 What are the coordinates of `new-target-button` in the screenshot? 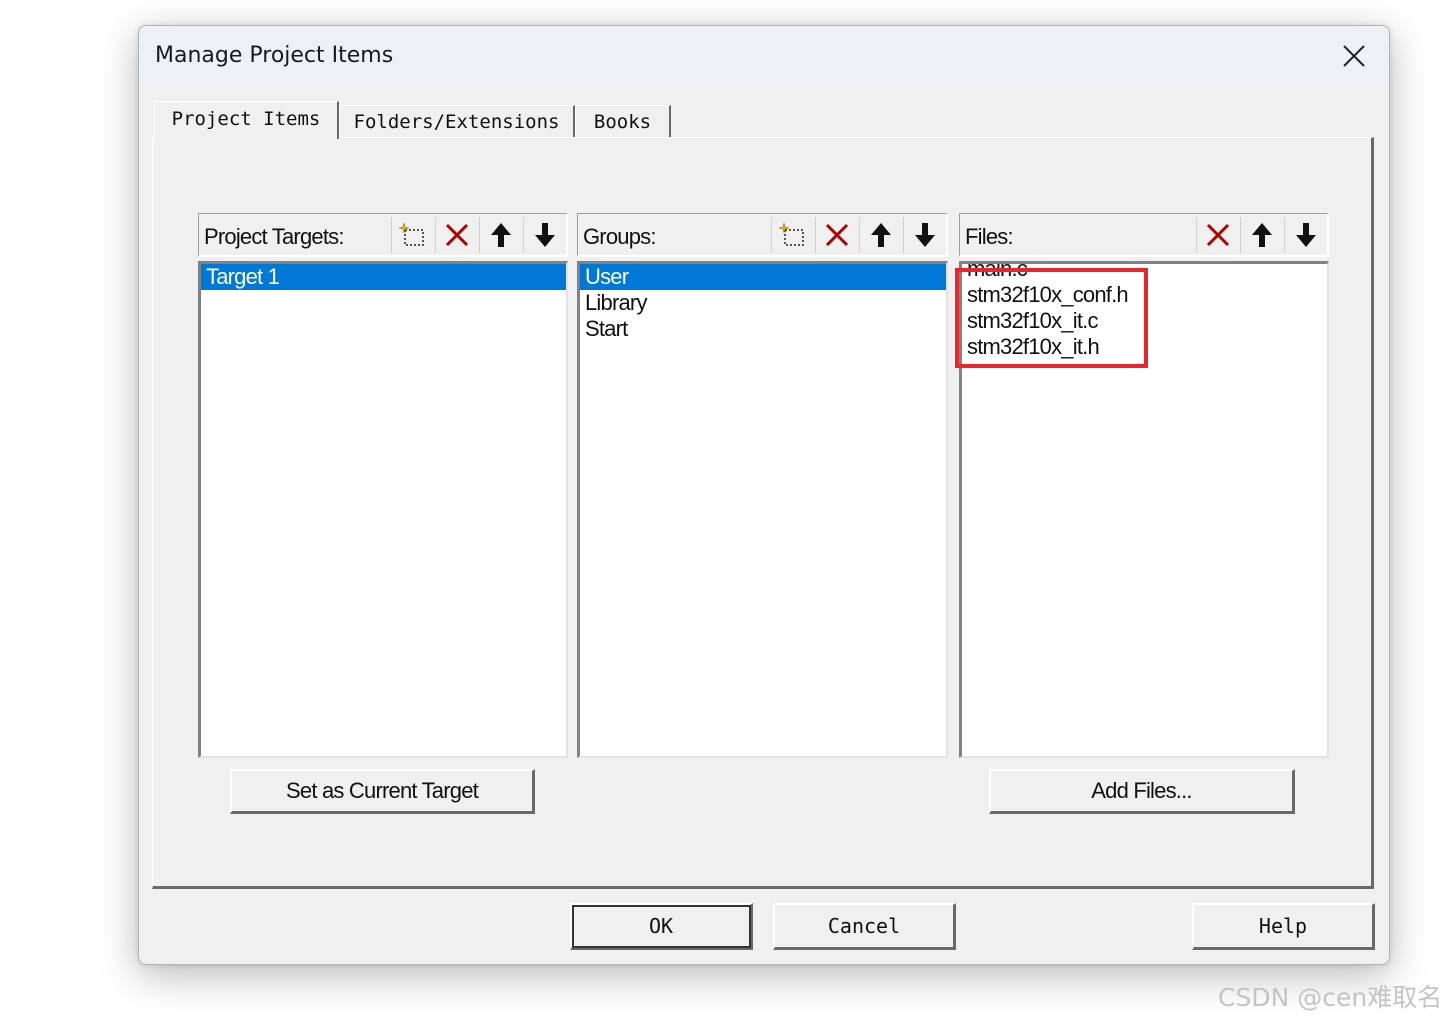 It's located at (412, 235).